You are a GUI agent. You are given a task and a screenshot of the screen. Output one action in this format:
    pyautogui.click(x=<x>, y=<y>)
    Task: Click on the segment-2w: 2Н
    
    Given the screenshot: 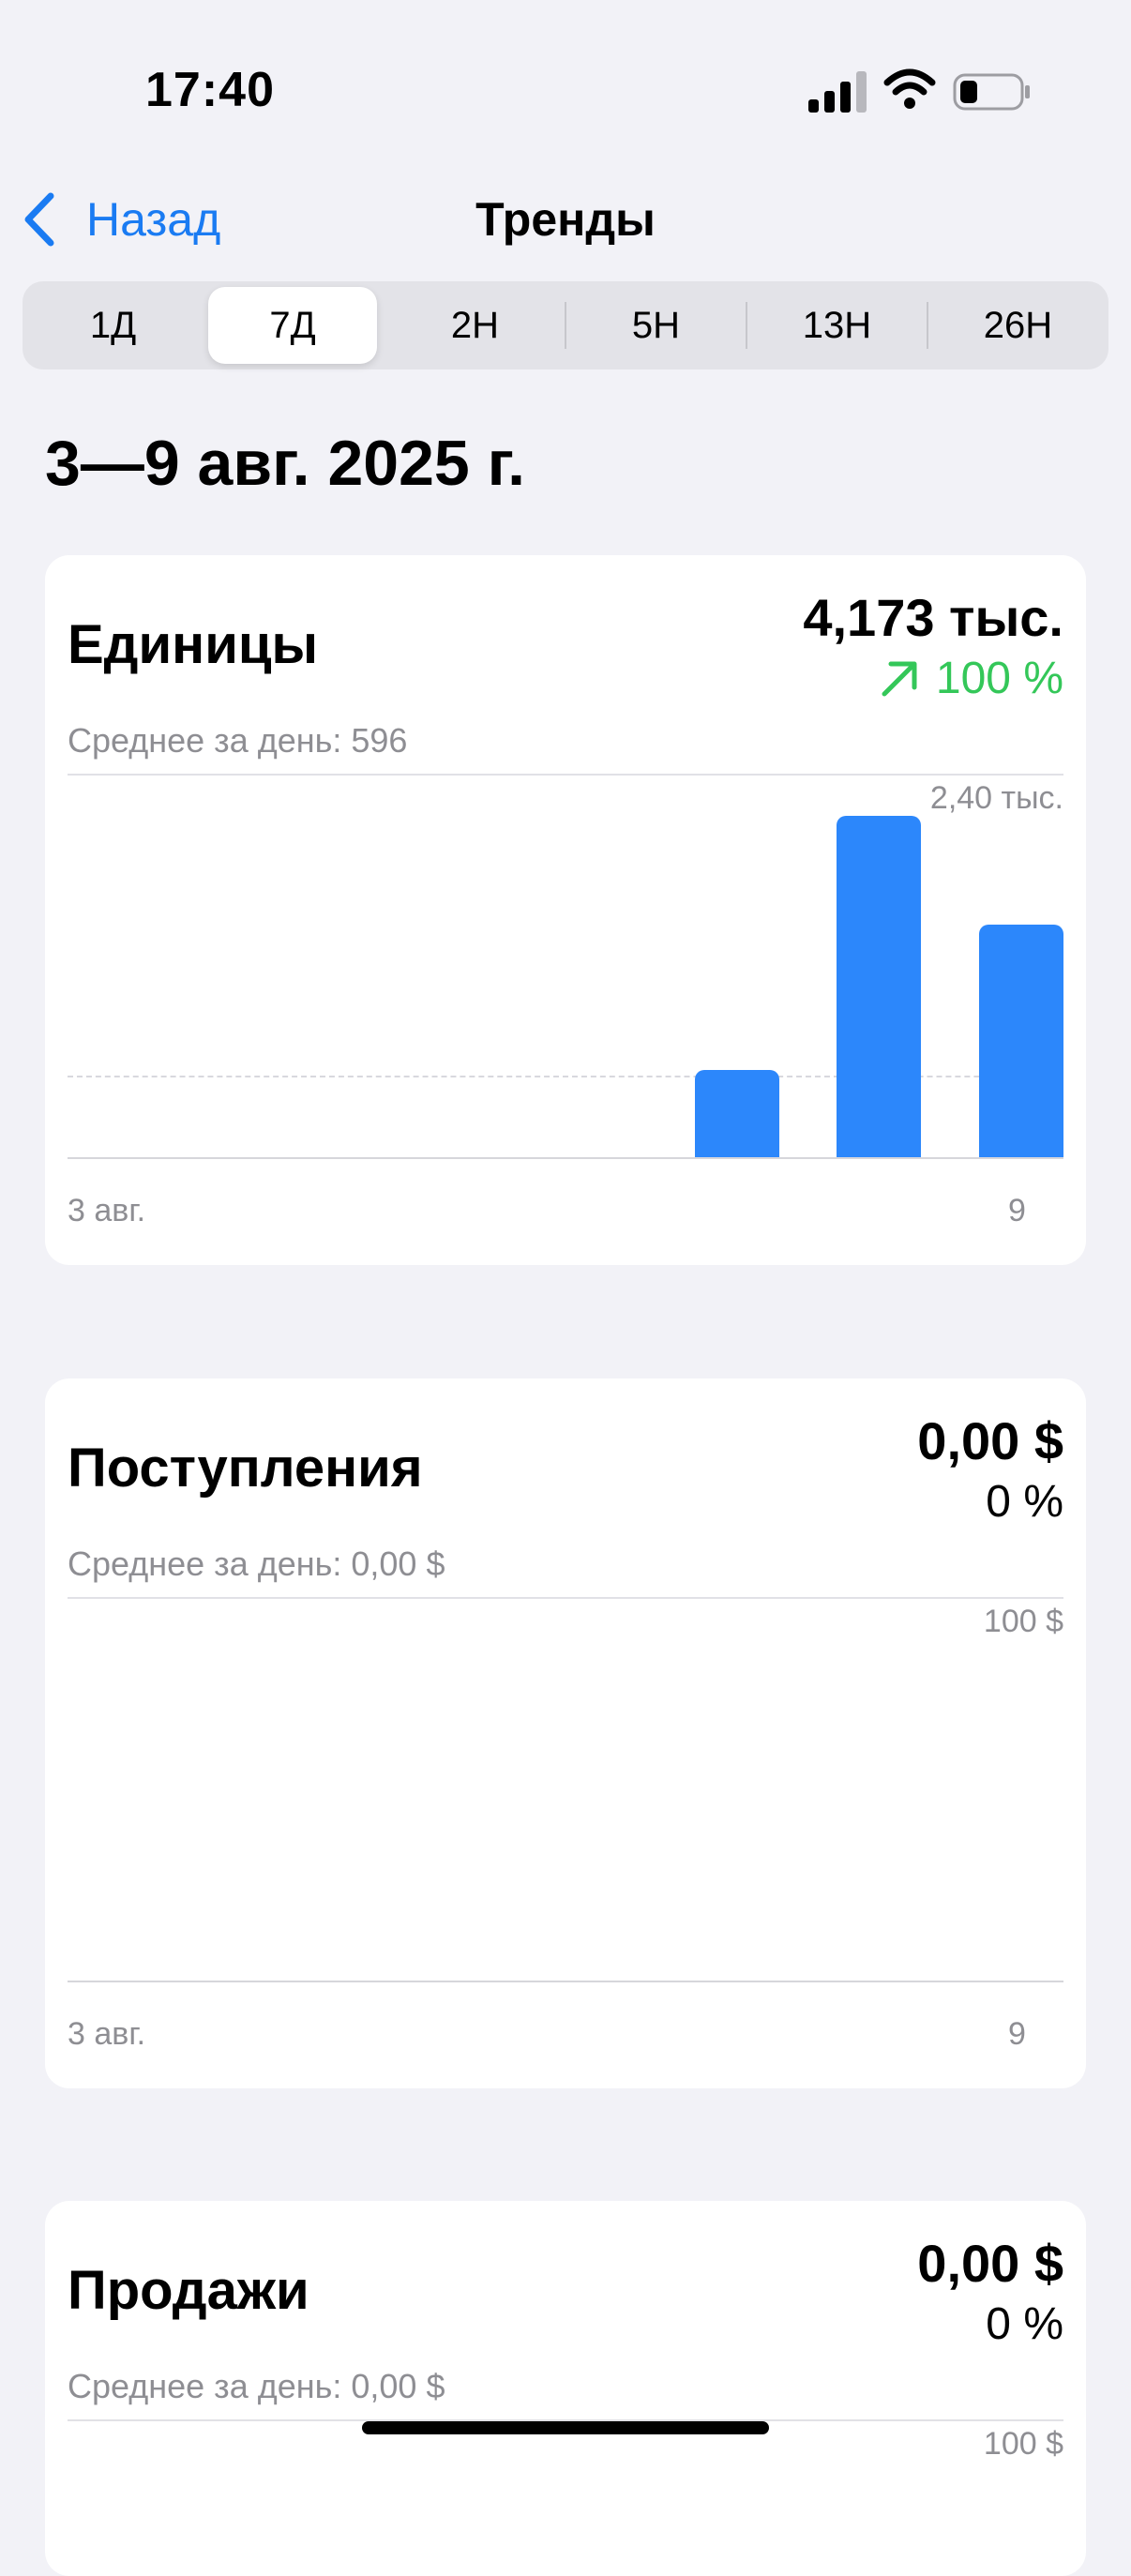 What is the action you would take?
    pyautogui.click(x=475, y=325)
    